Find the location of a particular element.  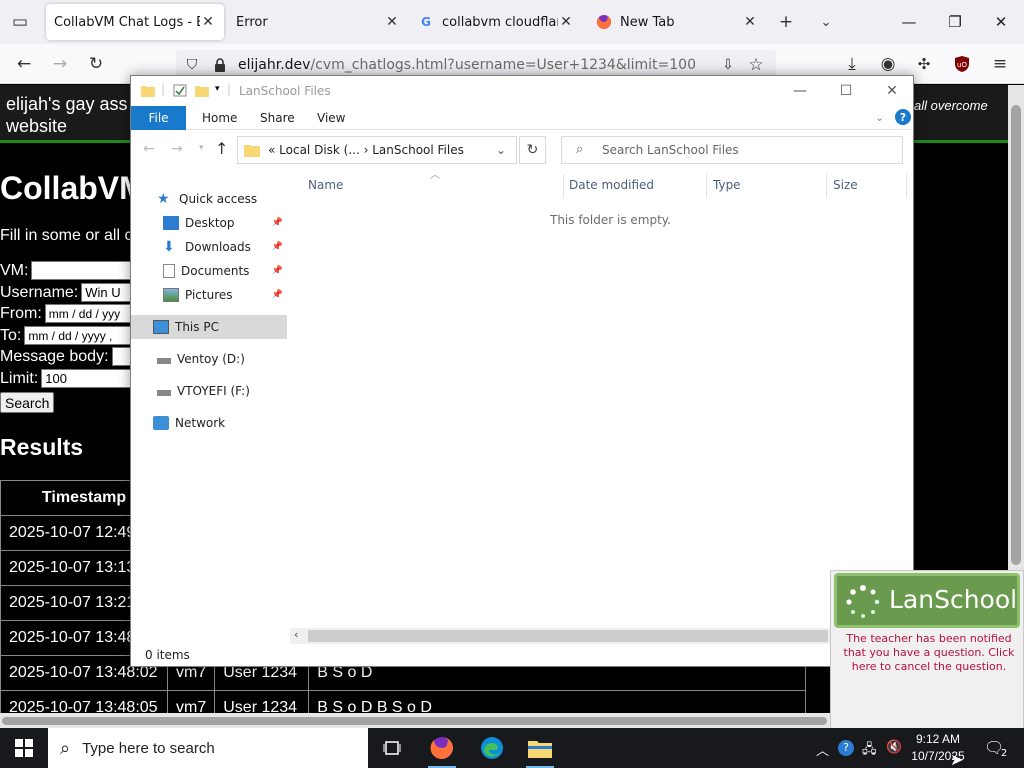

edge-taskbar-icon is located at coordinates (492, 748).